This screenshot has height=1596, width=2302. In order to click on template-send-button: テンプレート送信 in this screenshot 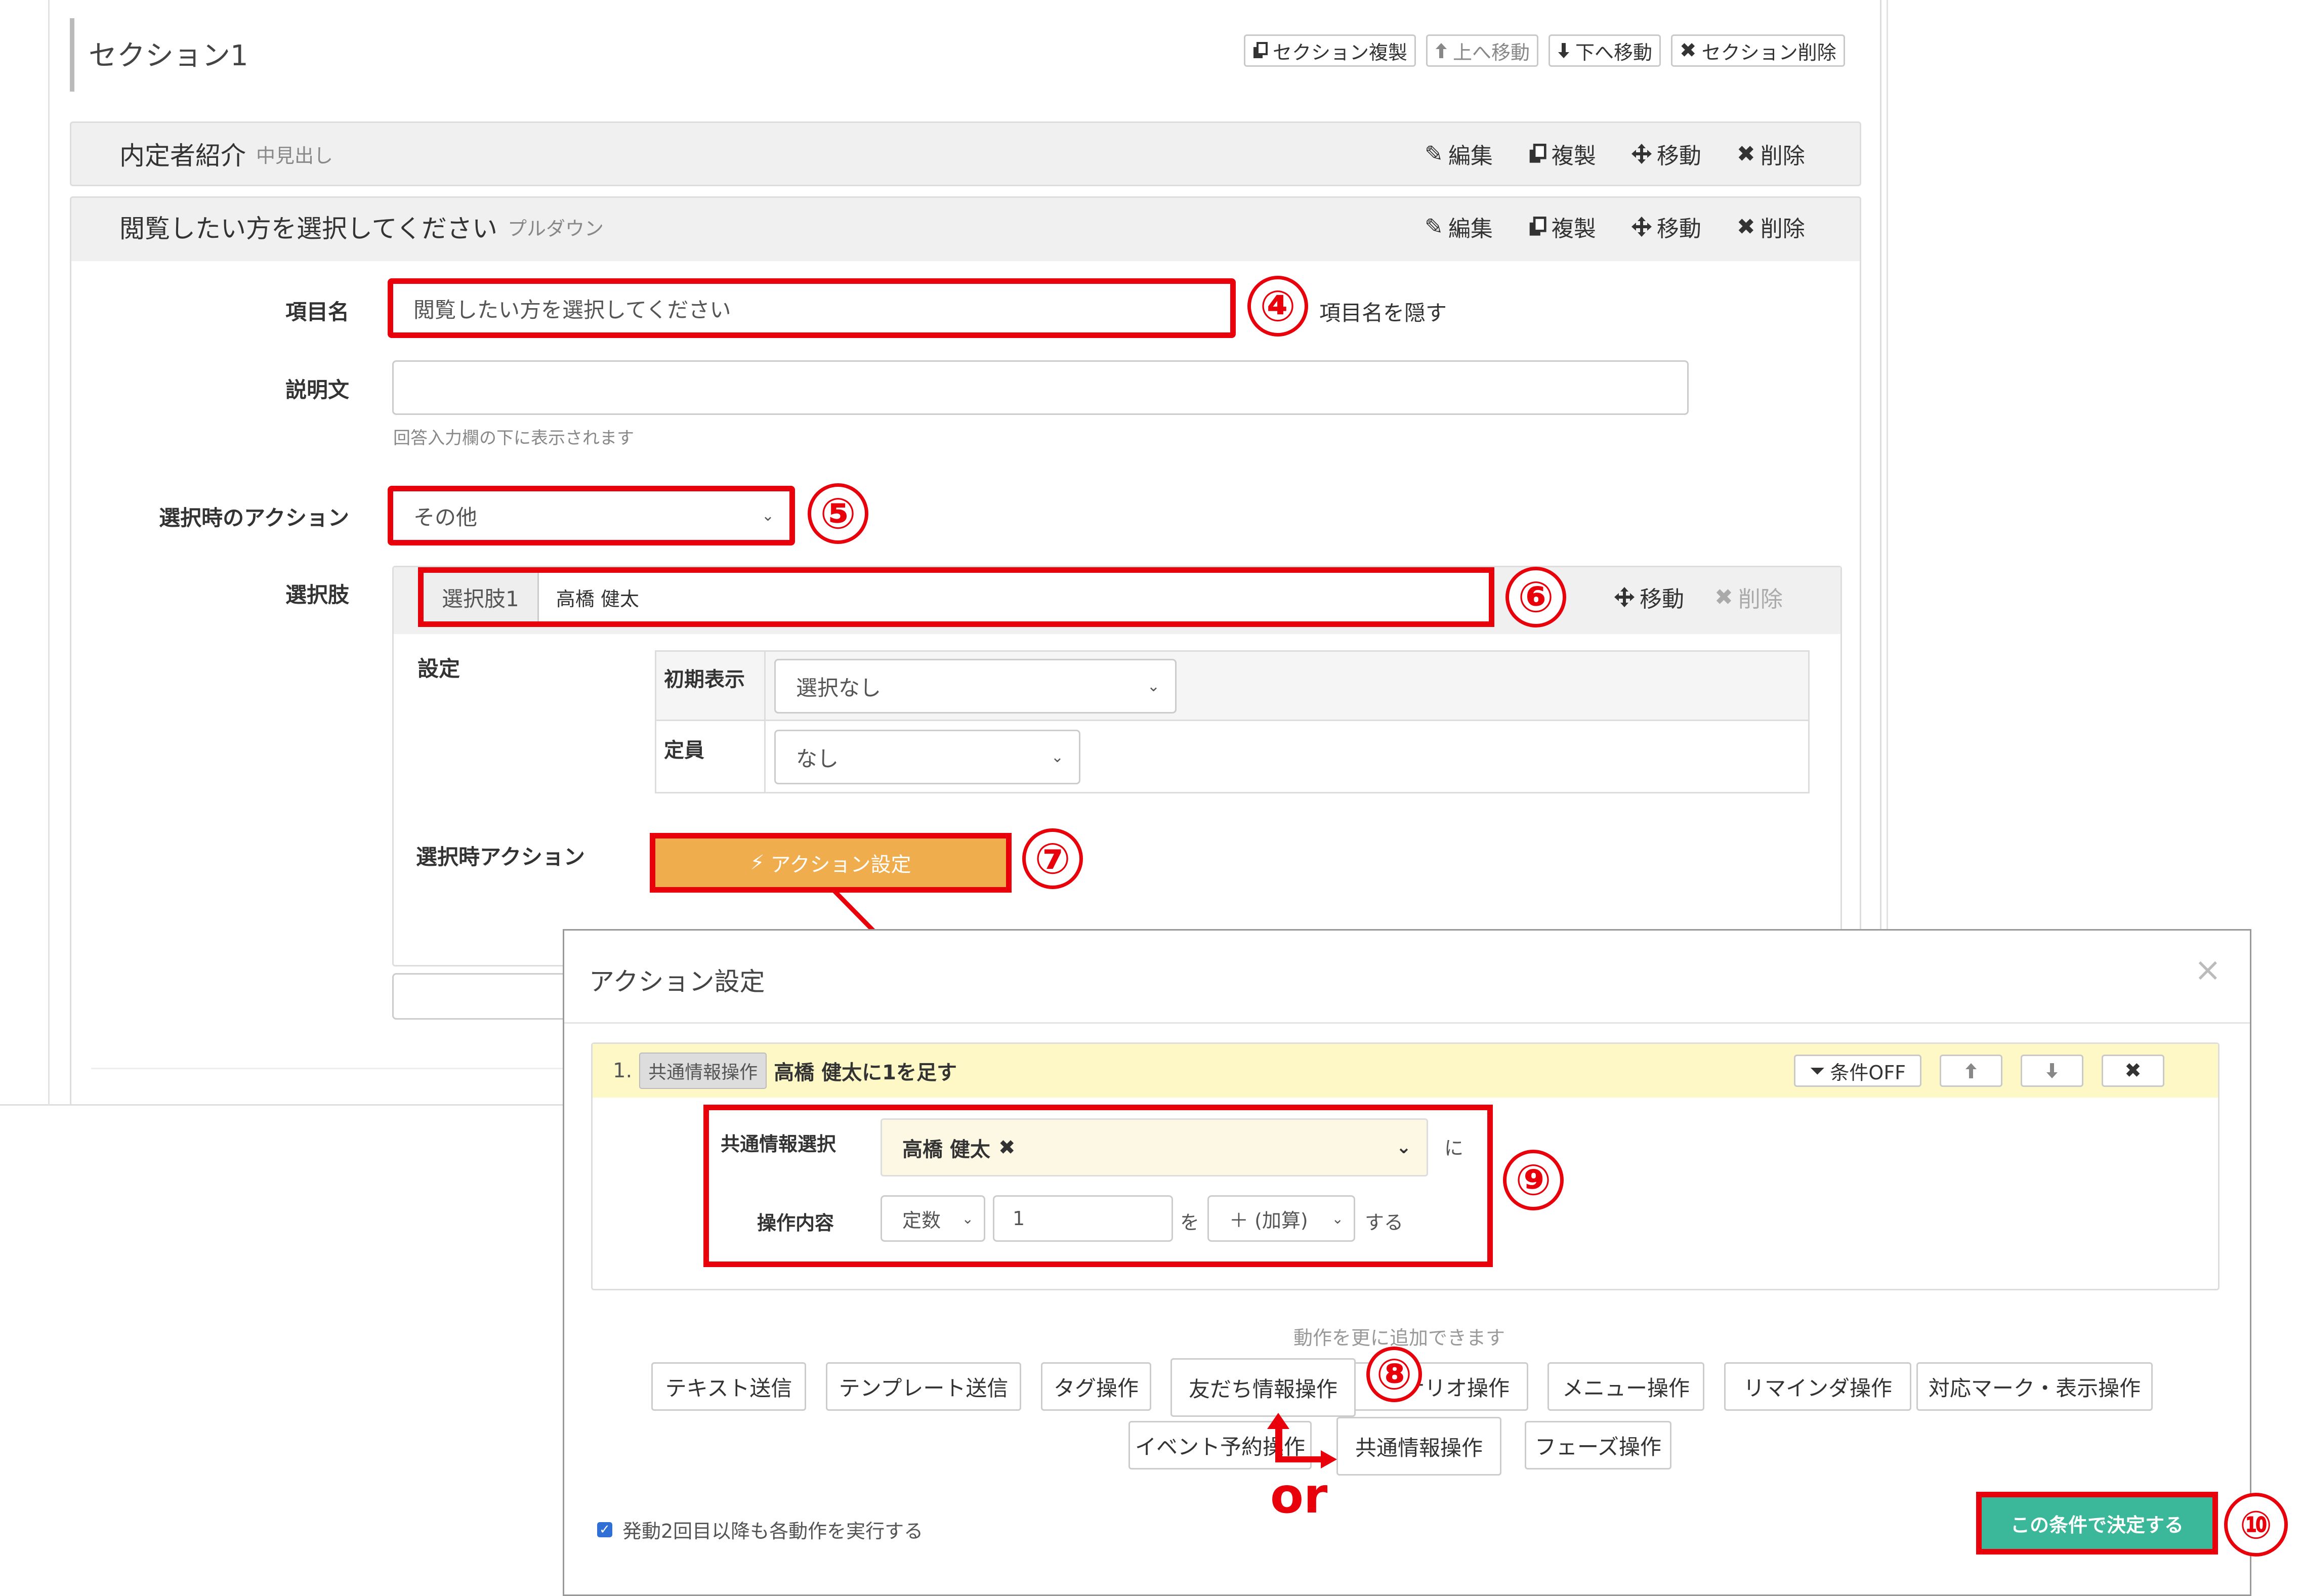, I will do `click(923, 1386)`.